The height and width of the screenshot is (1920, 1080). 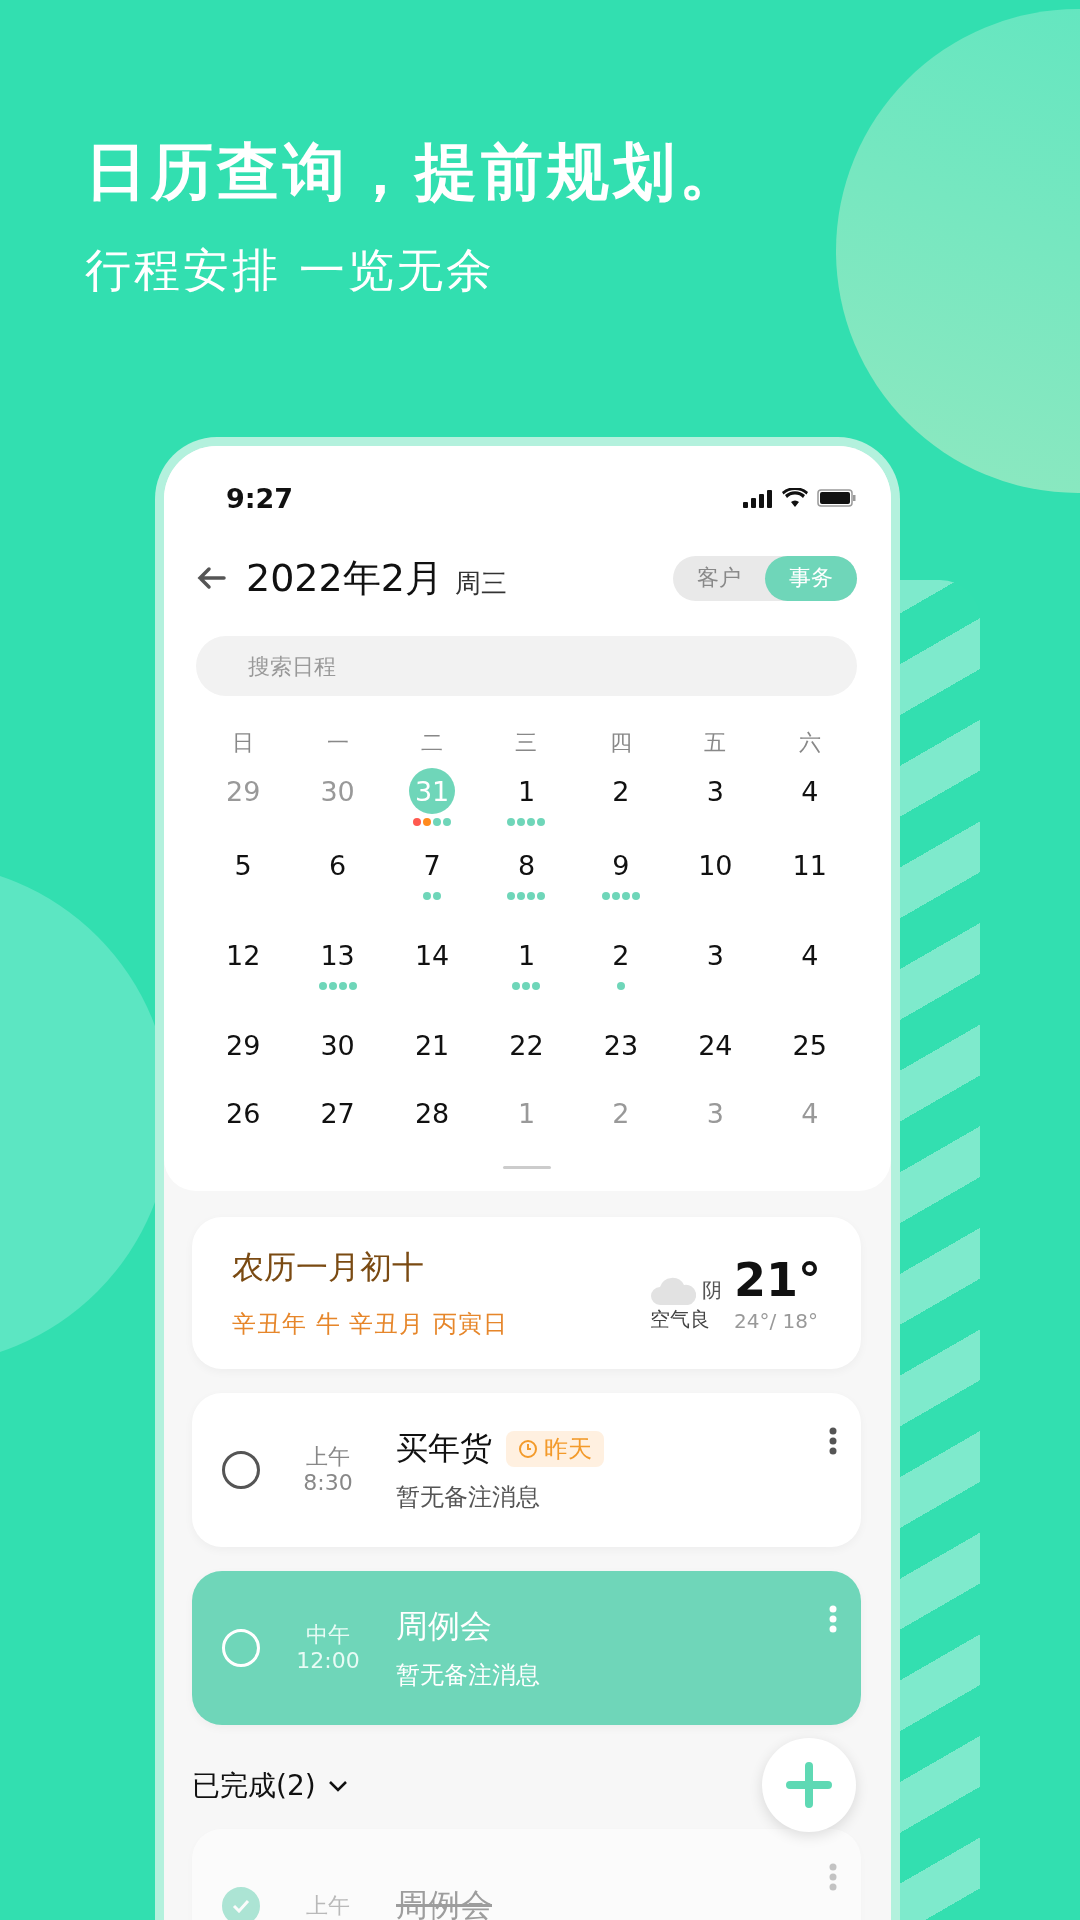 What do you see at coordinates (241, 1470) in the screenshot?
I see `check-circle` at bounding box center [241, 1470].